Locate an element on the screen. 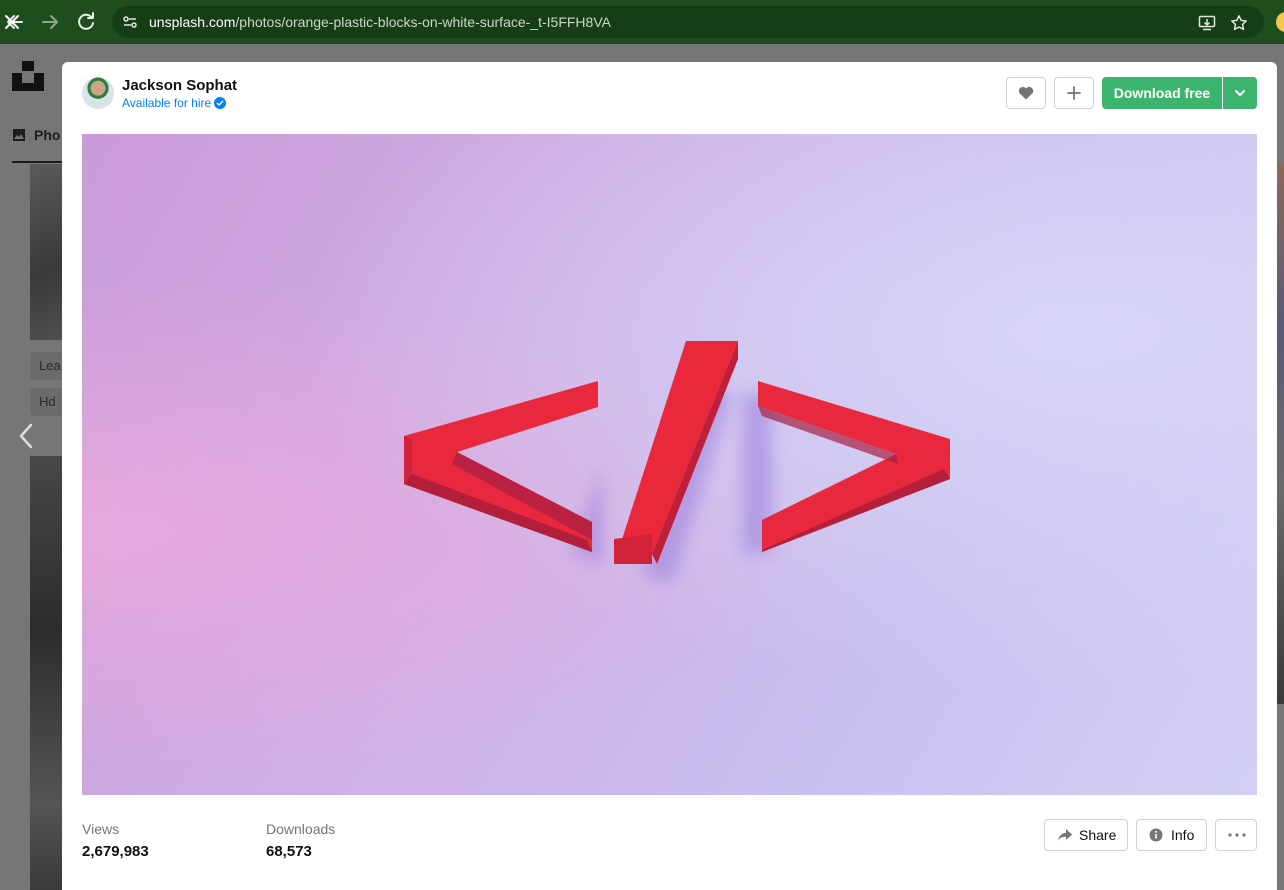 The height and width of the screenshot is (890, 1284). like-button is located at coordinates (1026, 93).